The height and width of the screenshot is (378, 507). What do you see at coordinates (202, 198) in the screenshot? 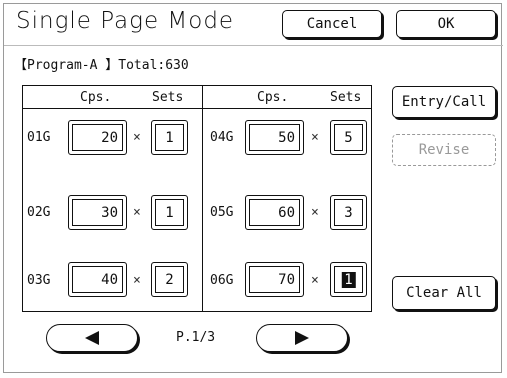
I see `table-column-divider` at bounding box center [202, 198].